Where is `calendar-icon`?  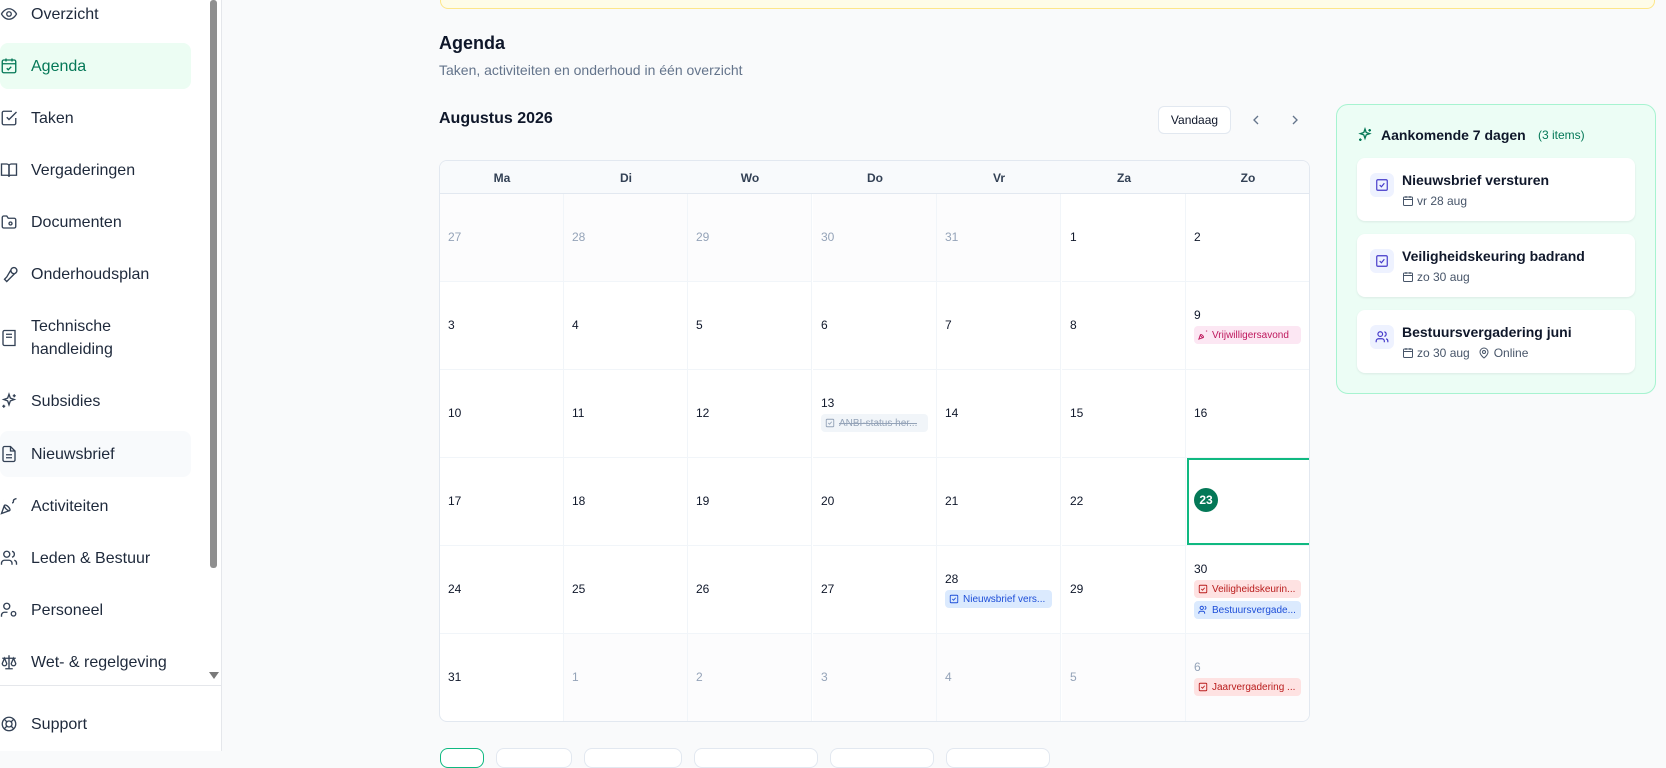 calendar-icon is located at coordinates (1408, 353).